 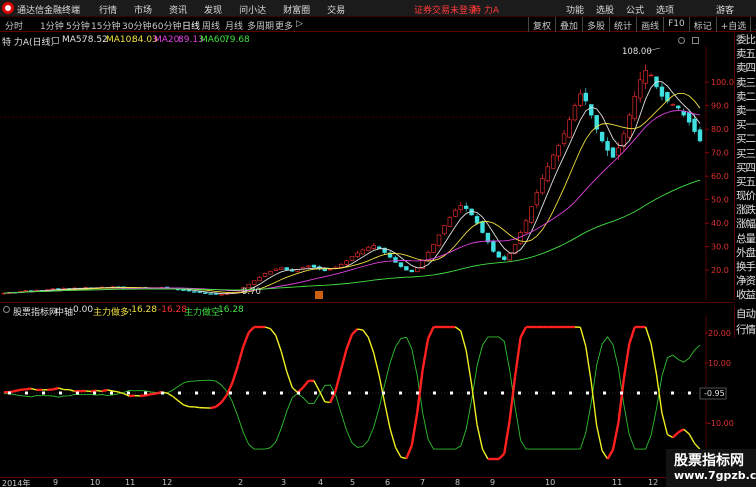 What do you see at coordinates (746, 196) in the screenshot?
I see `quote-item: 现价` at bounding box center [746, 196].